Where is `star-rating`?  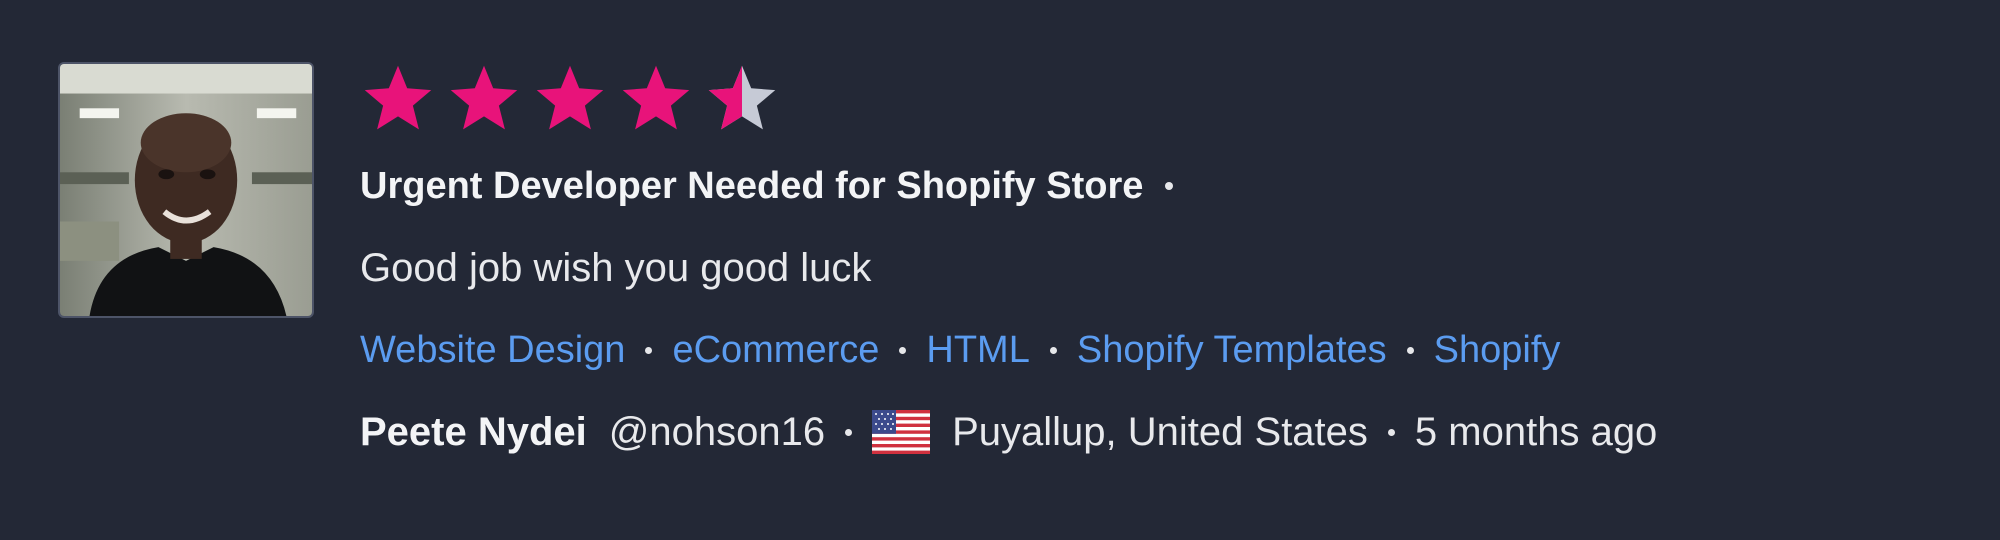
star-rating is located at coordinates (1160, 99).